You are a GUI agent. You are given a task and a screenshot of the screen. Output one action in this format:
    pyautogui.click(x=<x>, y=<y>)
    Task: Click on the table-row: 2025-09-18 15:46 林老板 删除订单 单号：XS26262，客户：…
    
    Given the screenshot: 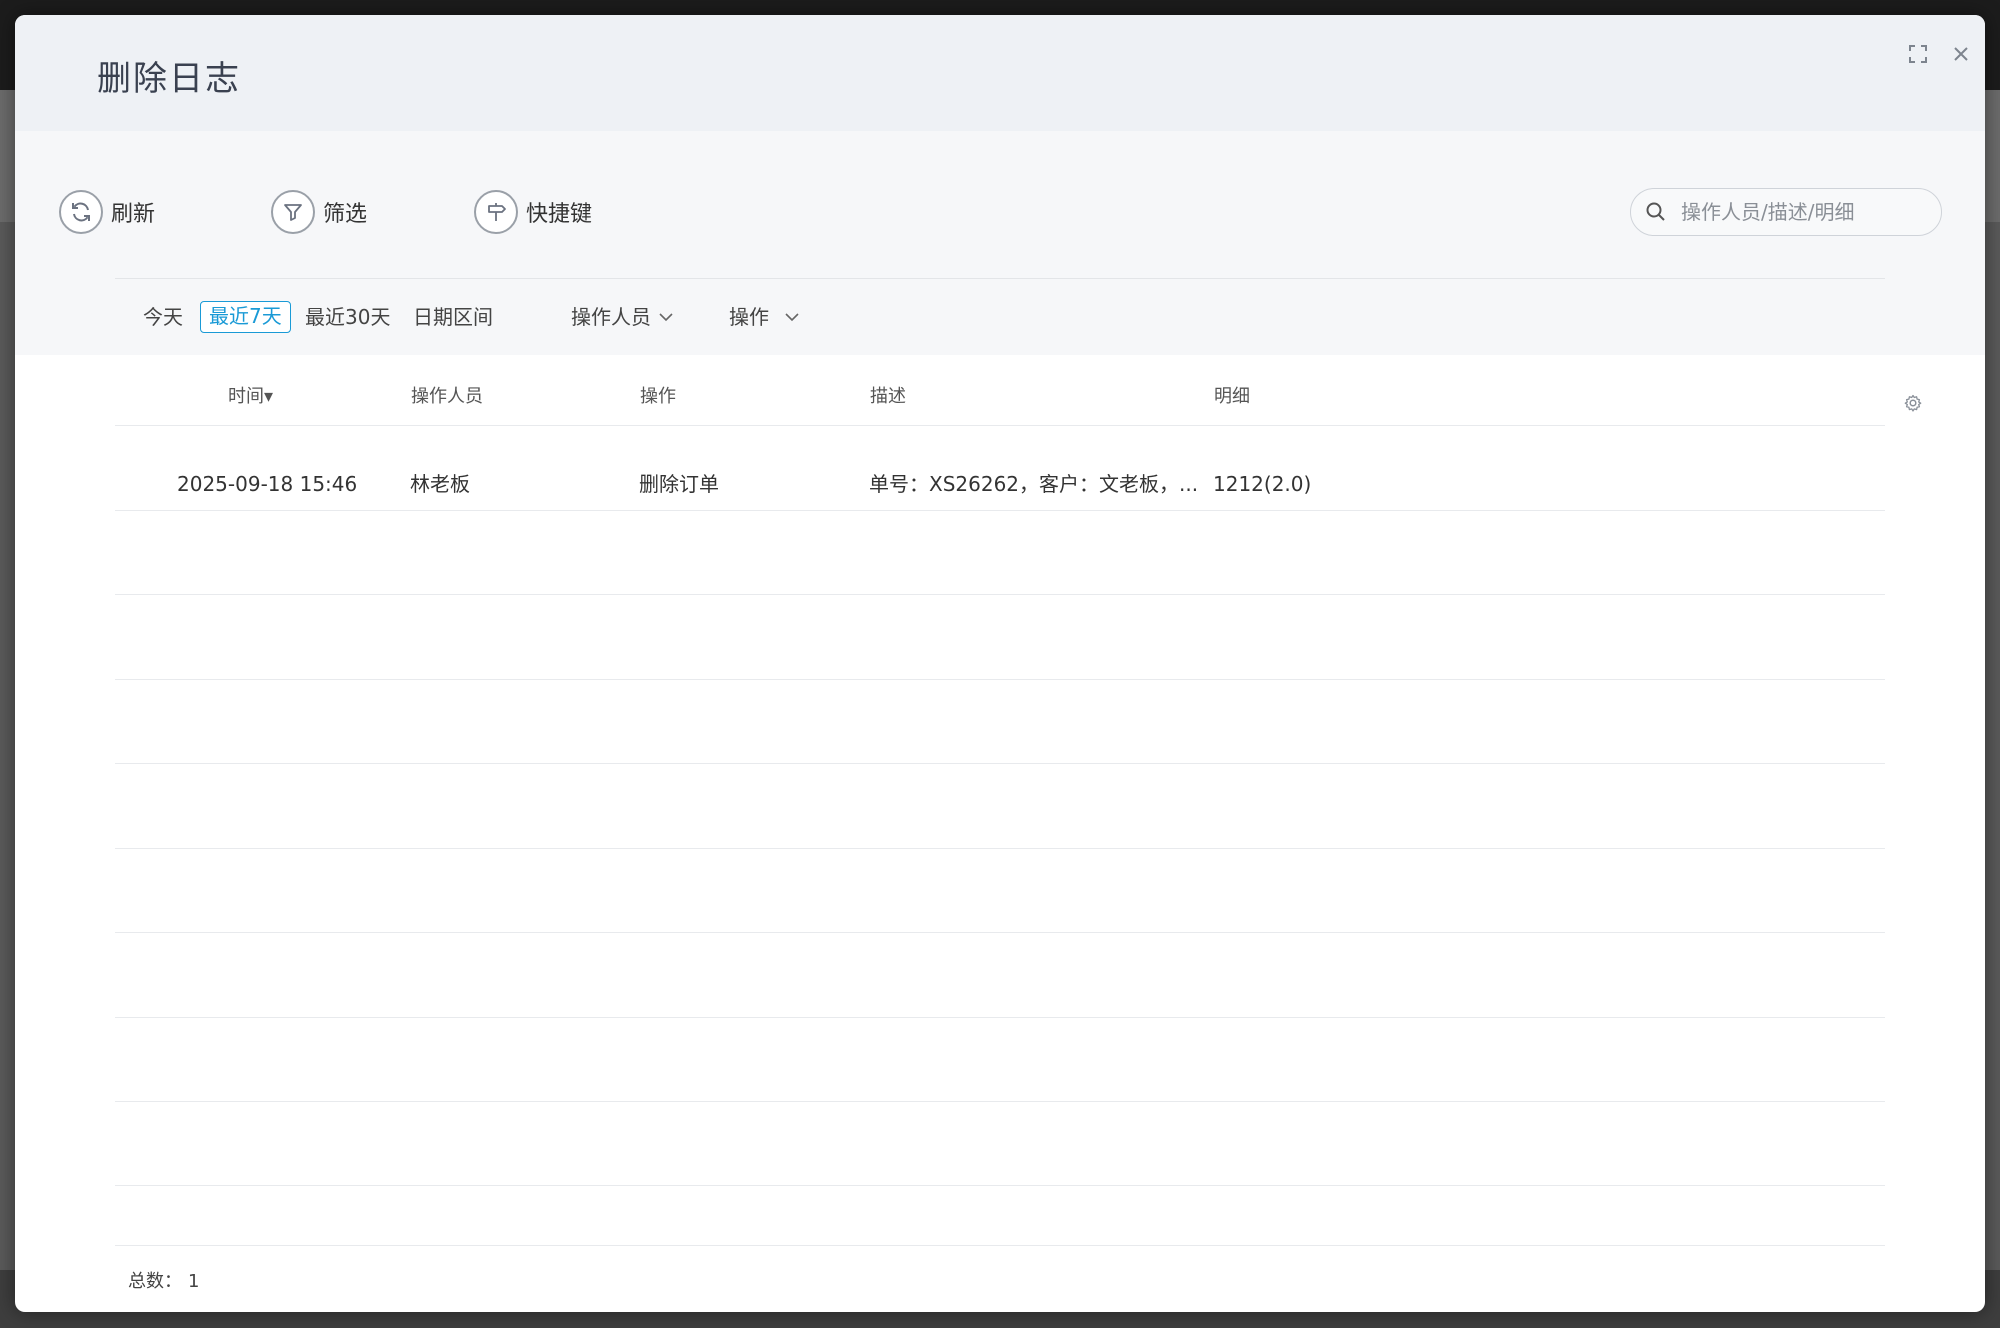 What is the action you would take?
    pyautogui.click(x=1000, y=483)
    